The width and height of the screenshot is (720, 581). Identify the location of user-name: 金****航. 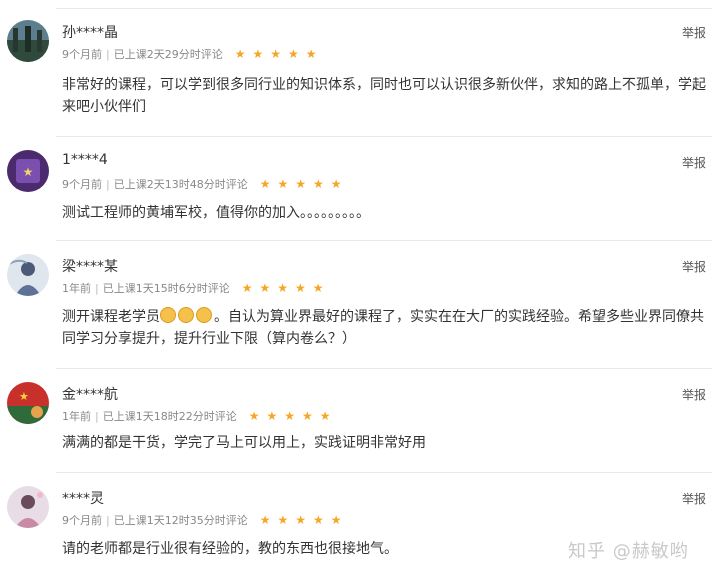
(90, 395).